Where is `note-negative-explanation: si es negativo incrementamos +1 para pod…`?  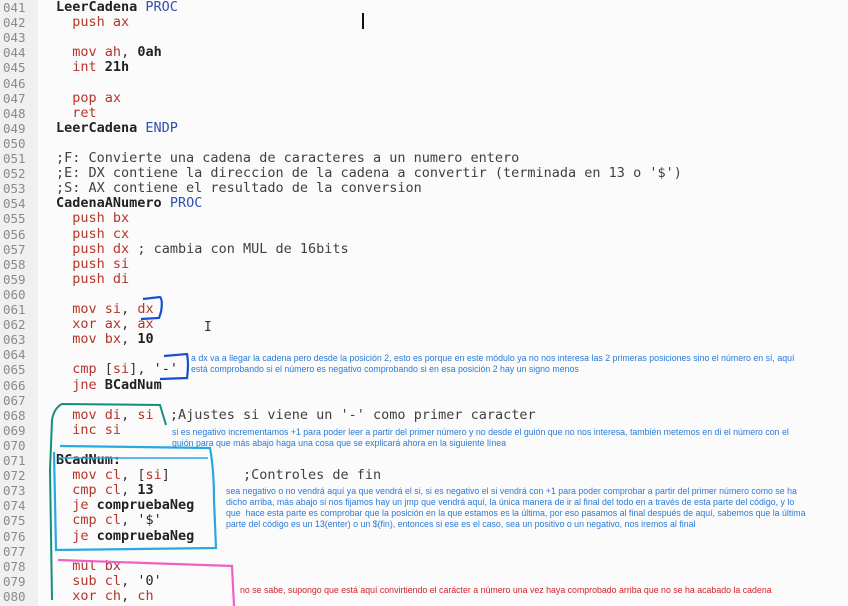 note-negative-explanation: si es negativo incrementamos +1 para pod… is located at coordinates (480, 437).